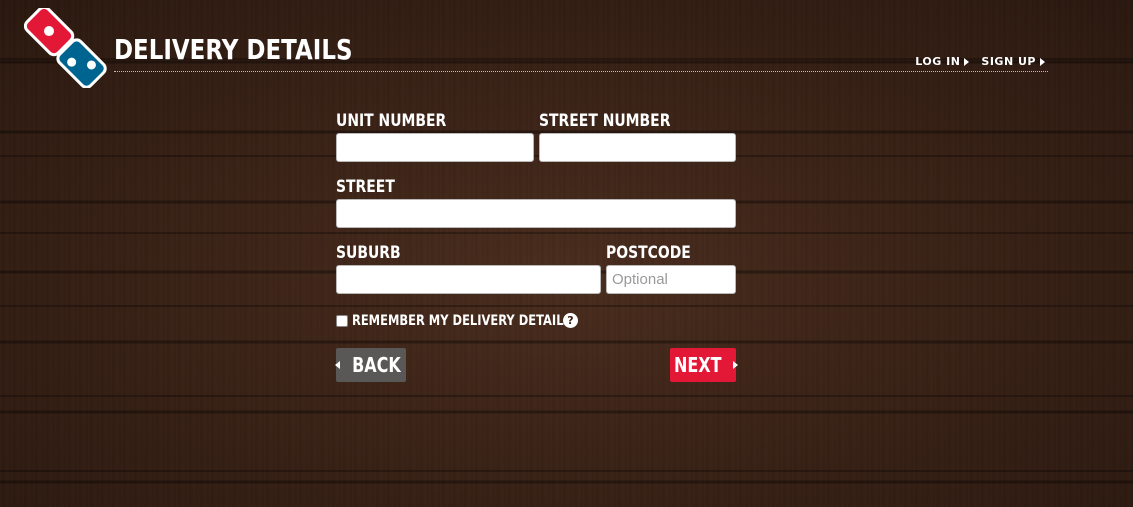 The image size is (1133, 507). Describe the element at coordinates (938, 61) in the screenshot. I see `login-link-label: LOG IN` at that location.